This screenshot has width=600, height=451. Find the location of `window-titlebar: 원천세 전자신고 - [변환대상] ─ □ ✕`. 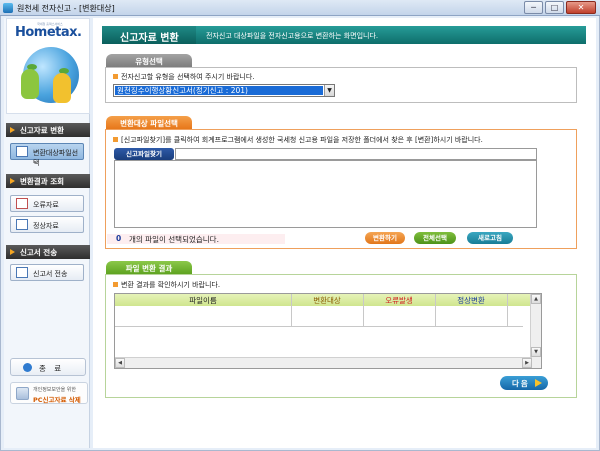

window-titlebar: 원천세 전자신고 - [변환대상] ─ □ ✕ is located at coordinates (300, 8).